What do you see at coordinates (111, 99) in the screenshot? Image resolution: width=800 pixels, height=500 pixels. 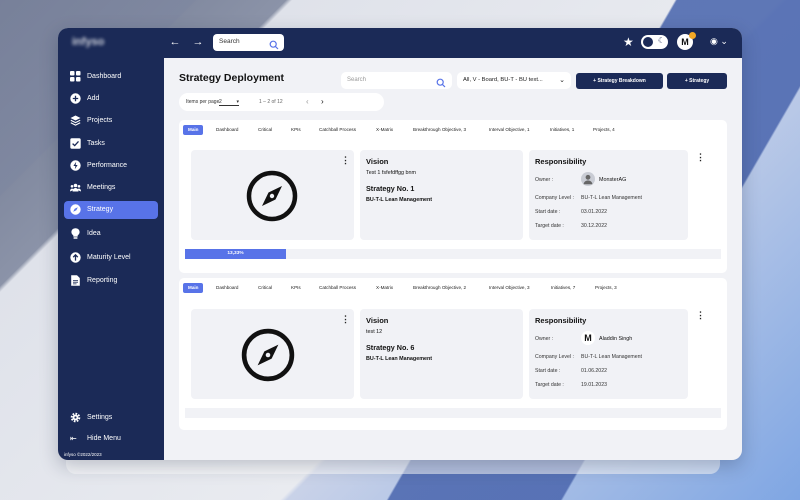 I see `sidebar-item-add: Add` at bounding box center [111, 99].